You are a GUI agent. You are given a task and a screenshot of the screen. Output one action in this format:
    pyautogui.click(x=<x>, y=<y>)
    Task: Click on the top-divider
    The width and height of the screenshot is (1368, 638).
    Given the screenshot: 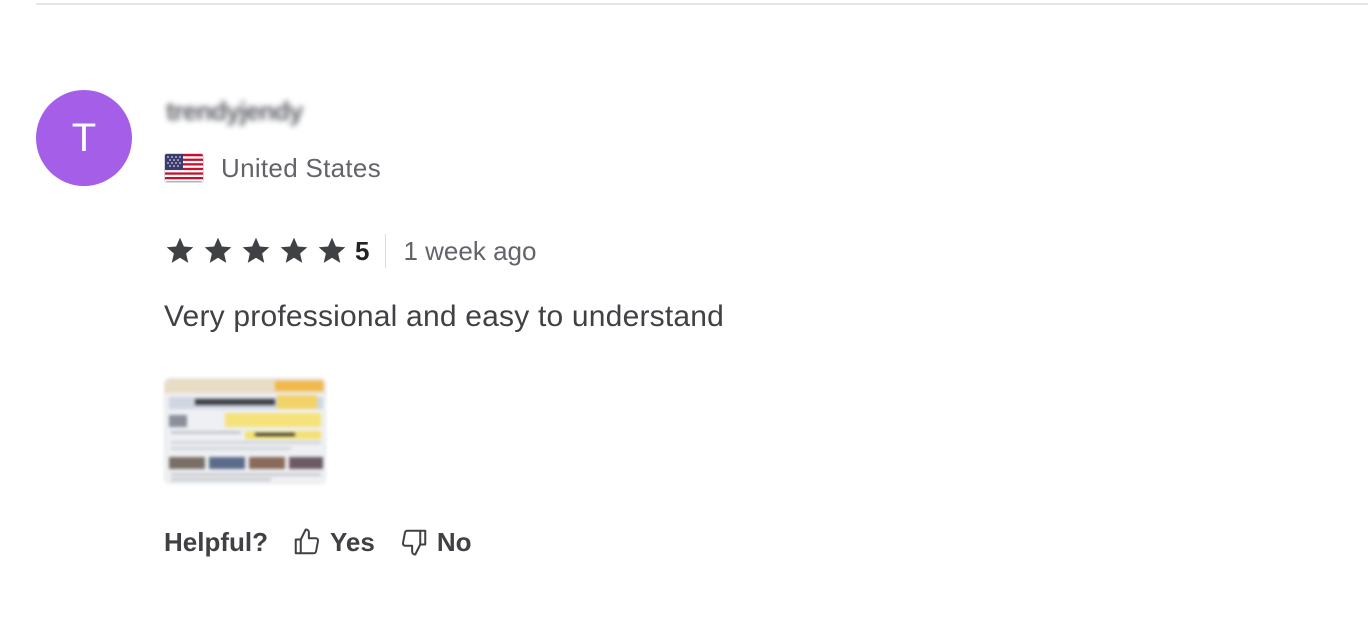 What is the action you would take?
    pyautogui.click(x=702, y=4)
    